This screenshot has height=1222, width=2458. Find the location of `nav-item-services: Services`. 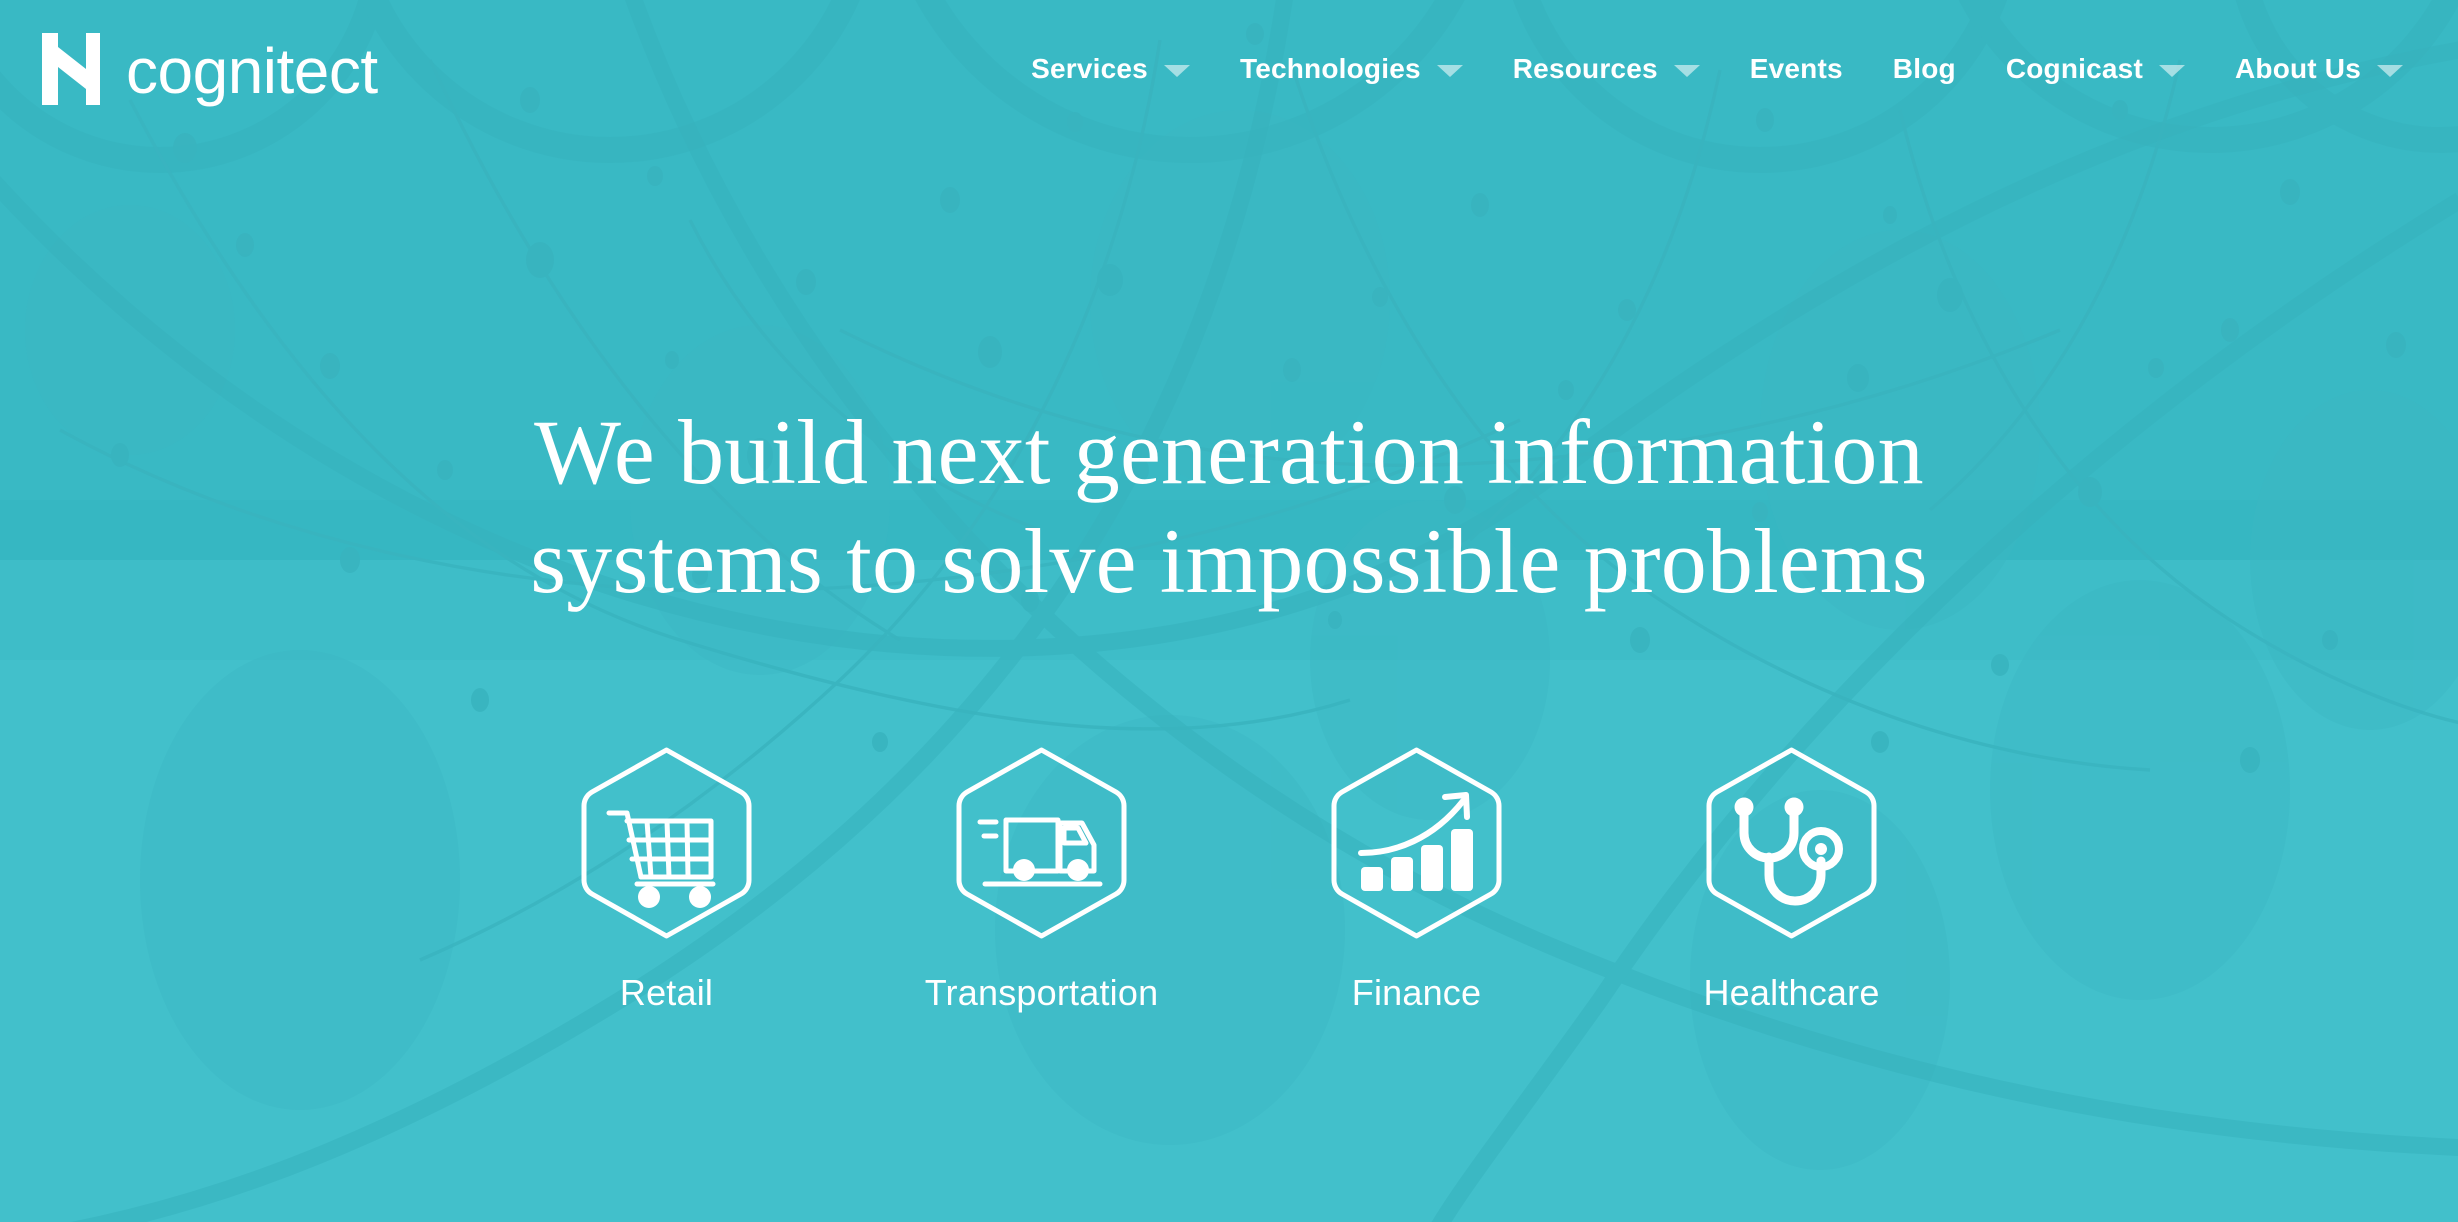

nav-item-services: Services is located at coordinates (1110, 69).